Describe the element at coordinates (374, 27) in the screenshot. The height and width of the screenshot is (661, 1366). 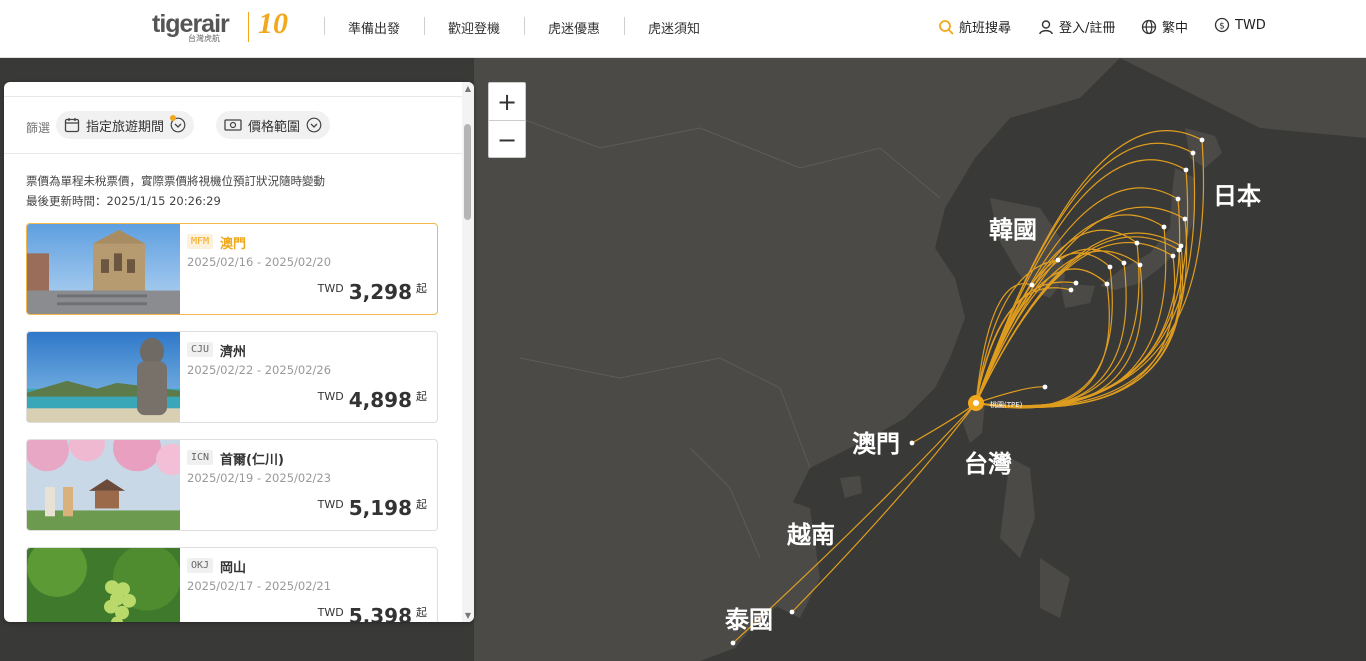
I see `nav-item-prepare: 準備出發` at that location.